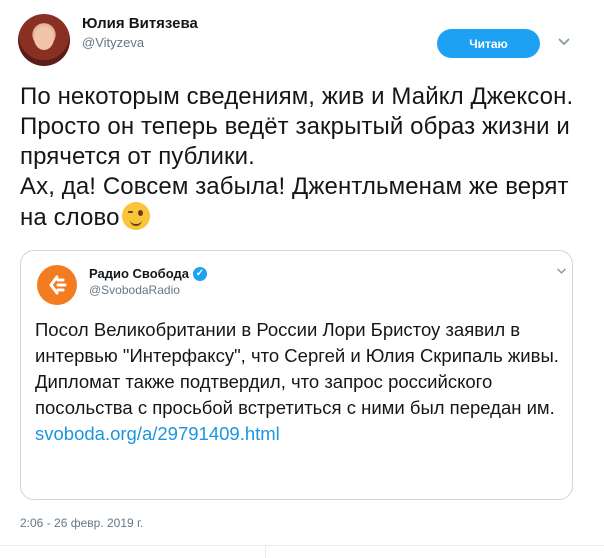  What do you see at coordinates (135, 216) in the screenshot?
I see `winking-face-icon` at bounding box center [135, 216].